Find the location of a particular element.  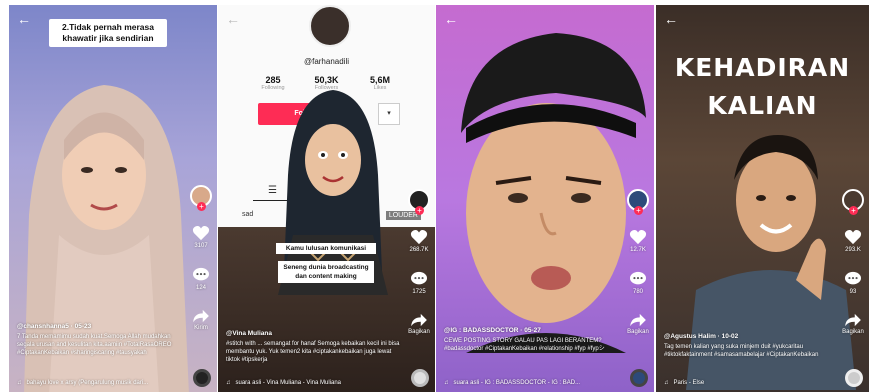

like-button: 268.7K is located at coordinates (419, 241).